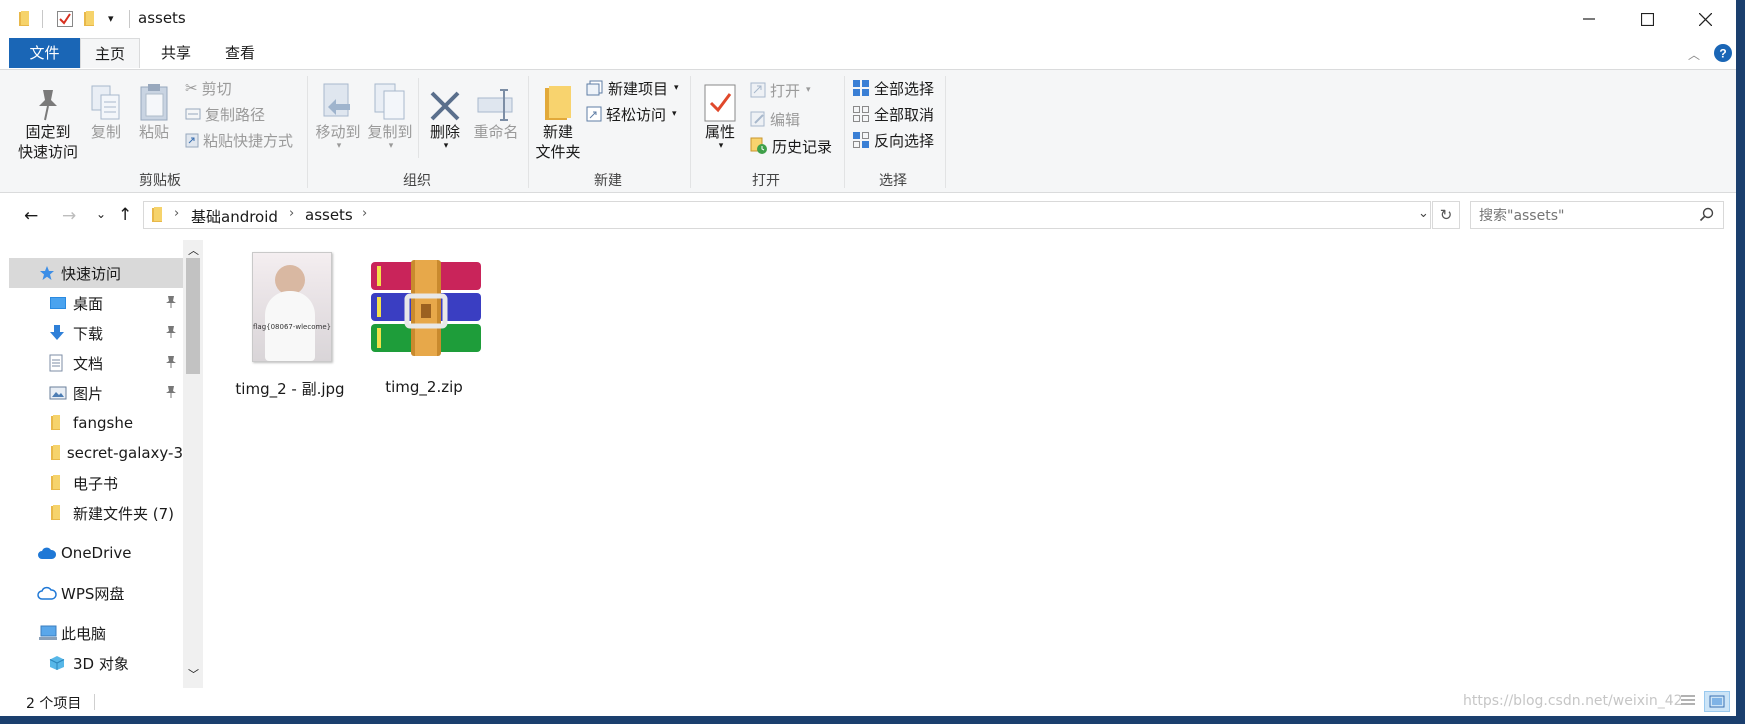 This screenshot has height=724, width=1745. What do you see at coordinates (31, 216) in the screenshot?
I see `back-arrow-icon: ←` at bounding box center [31, 216].